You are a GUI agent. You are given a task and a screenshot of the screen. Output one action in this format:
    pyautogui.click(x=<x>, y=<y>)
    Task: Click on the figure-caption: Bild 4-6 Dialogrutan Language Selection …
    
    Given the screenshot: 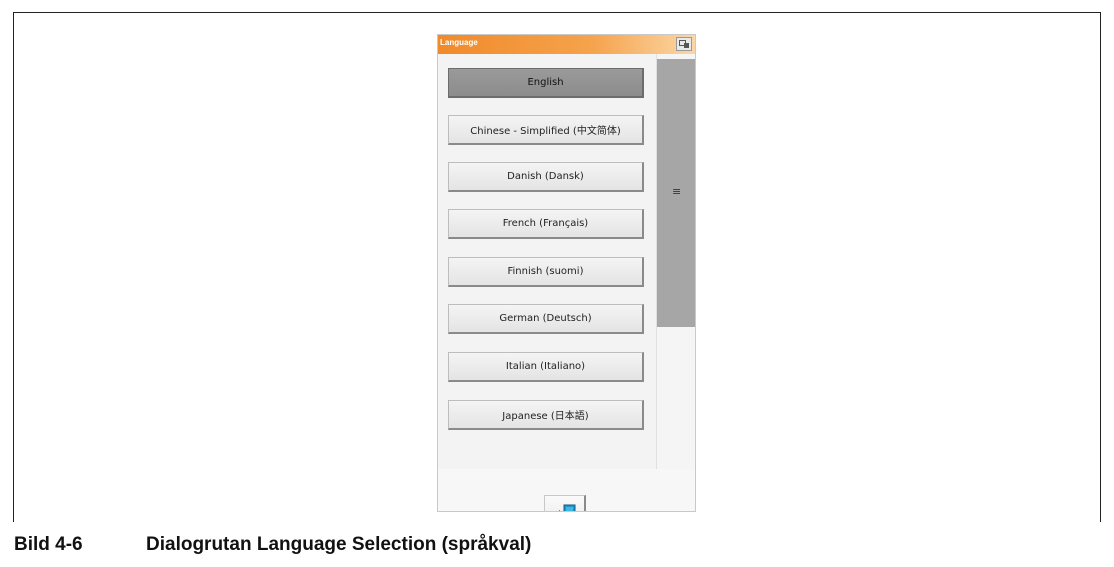 What is the action you would take?
    pyautogui.click(x=272, y=545)
    